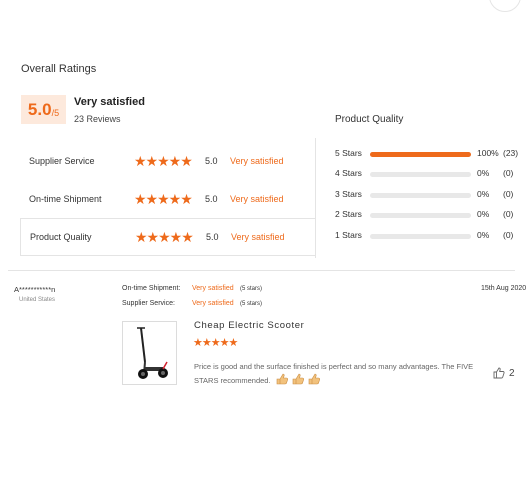 The height and width of the screenshot is (492, 527). What do you see at coordinates (109, 102) in the screenshot?
I see `overall-verdict: Very satisfied` at bounding box center [109, 102].